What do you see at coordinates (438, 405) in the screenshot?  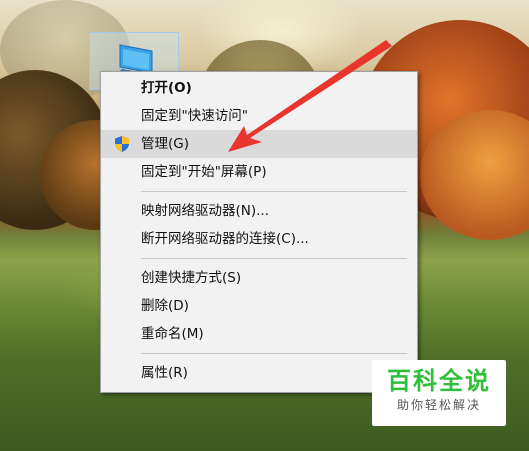 I see `watermark-subtitle: 助你轻松解决` at bounding box center [438, 405].